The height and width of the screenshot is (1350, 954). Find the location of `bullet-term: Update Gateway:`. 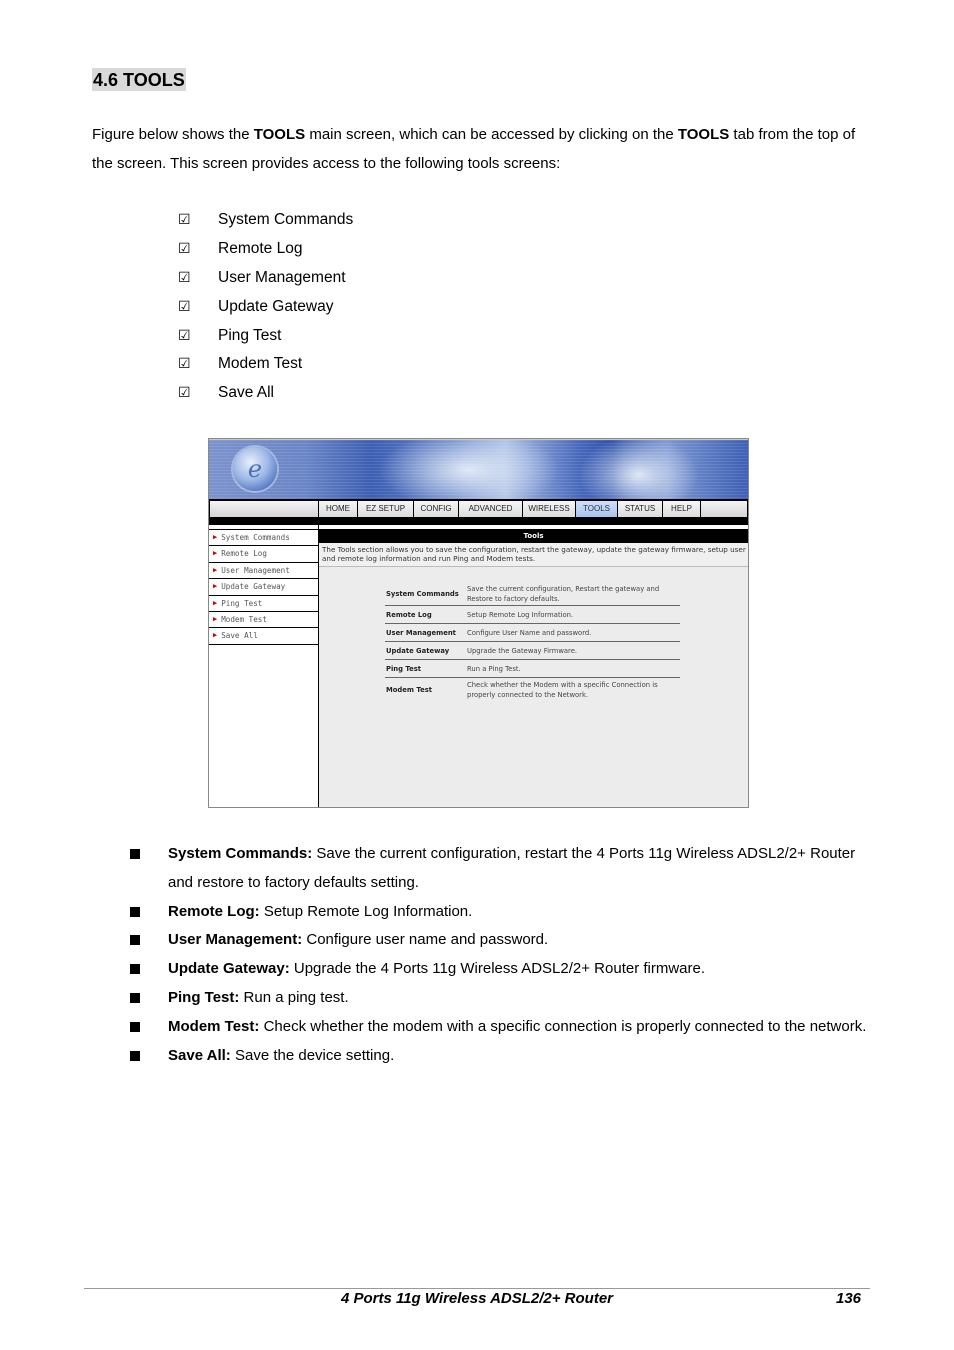

bullet-term: Update Gateway: is located at coordinates (229, 969).